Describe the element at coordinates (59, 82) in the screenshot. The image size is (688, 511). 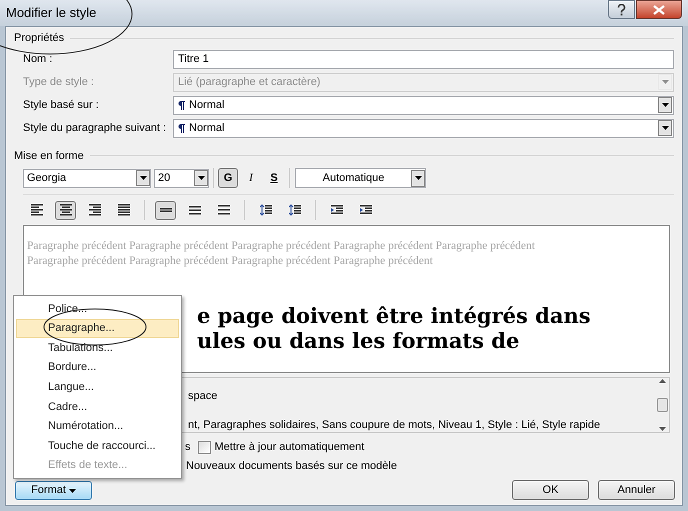
I see `field-label: Type de style :` at that location.